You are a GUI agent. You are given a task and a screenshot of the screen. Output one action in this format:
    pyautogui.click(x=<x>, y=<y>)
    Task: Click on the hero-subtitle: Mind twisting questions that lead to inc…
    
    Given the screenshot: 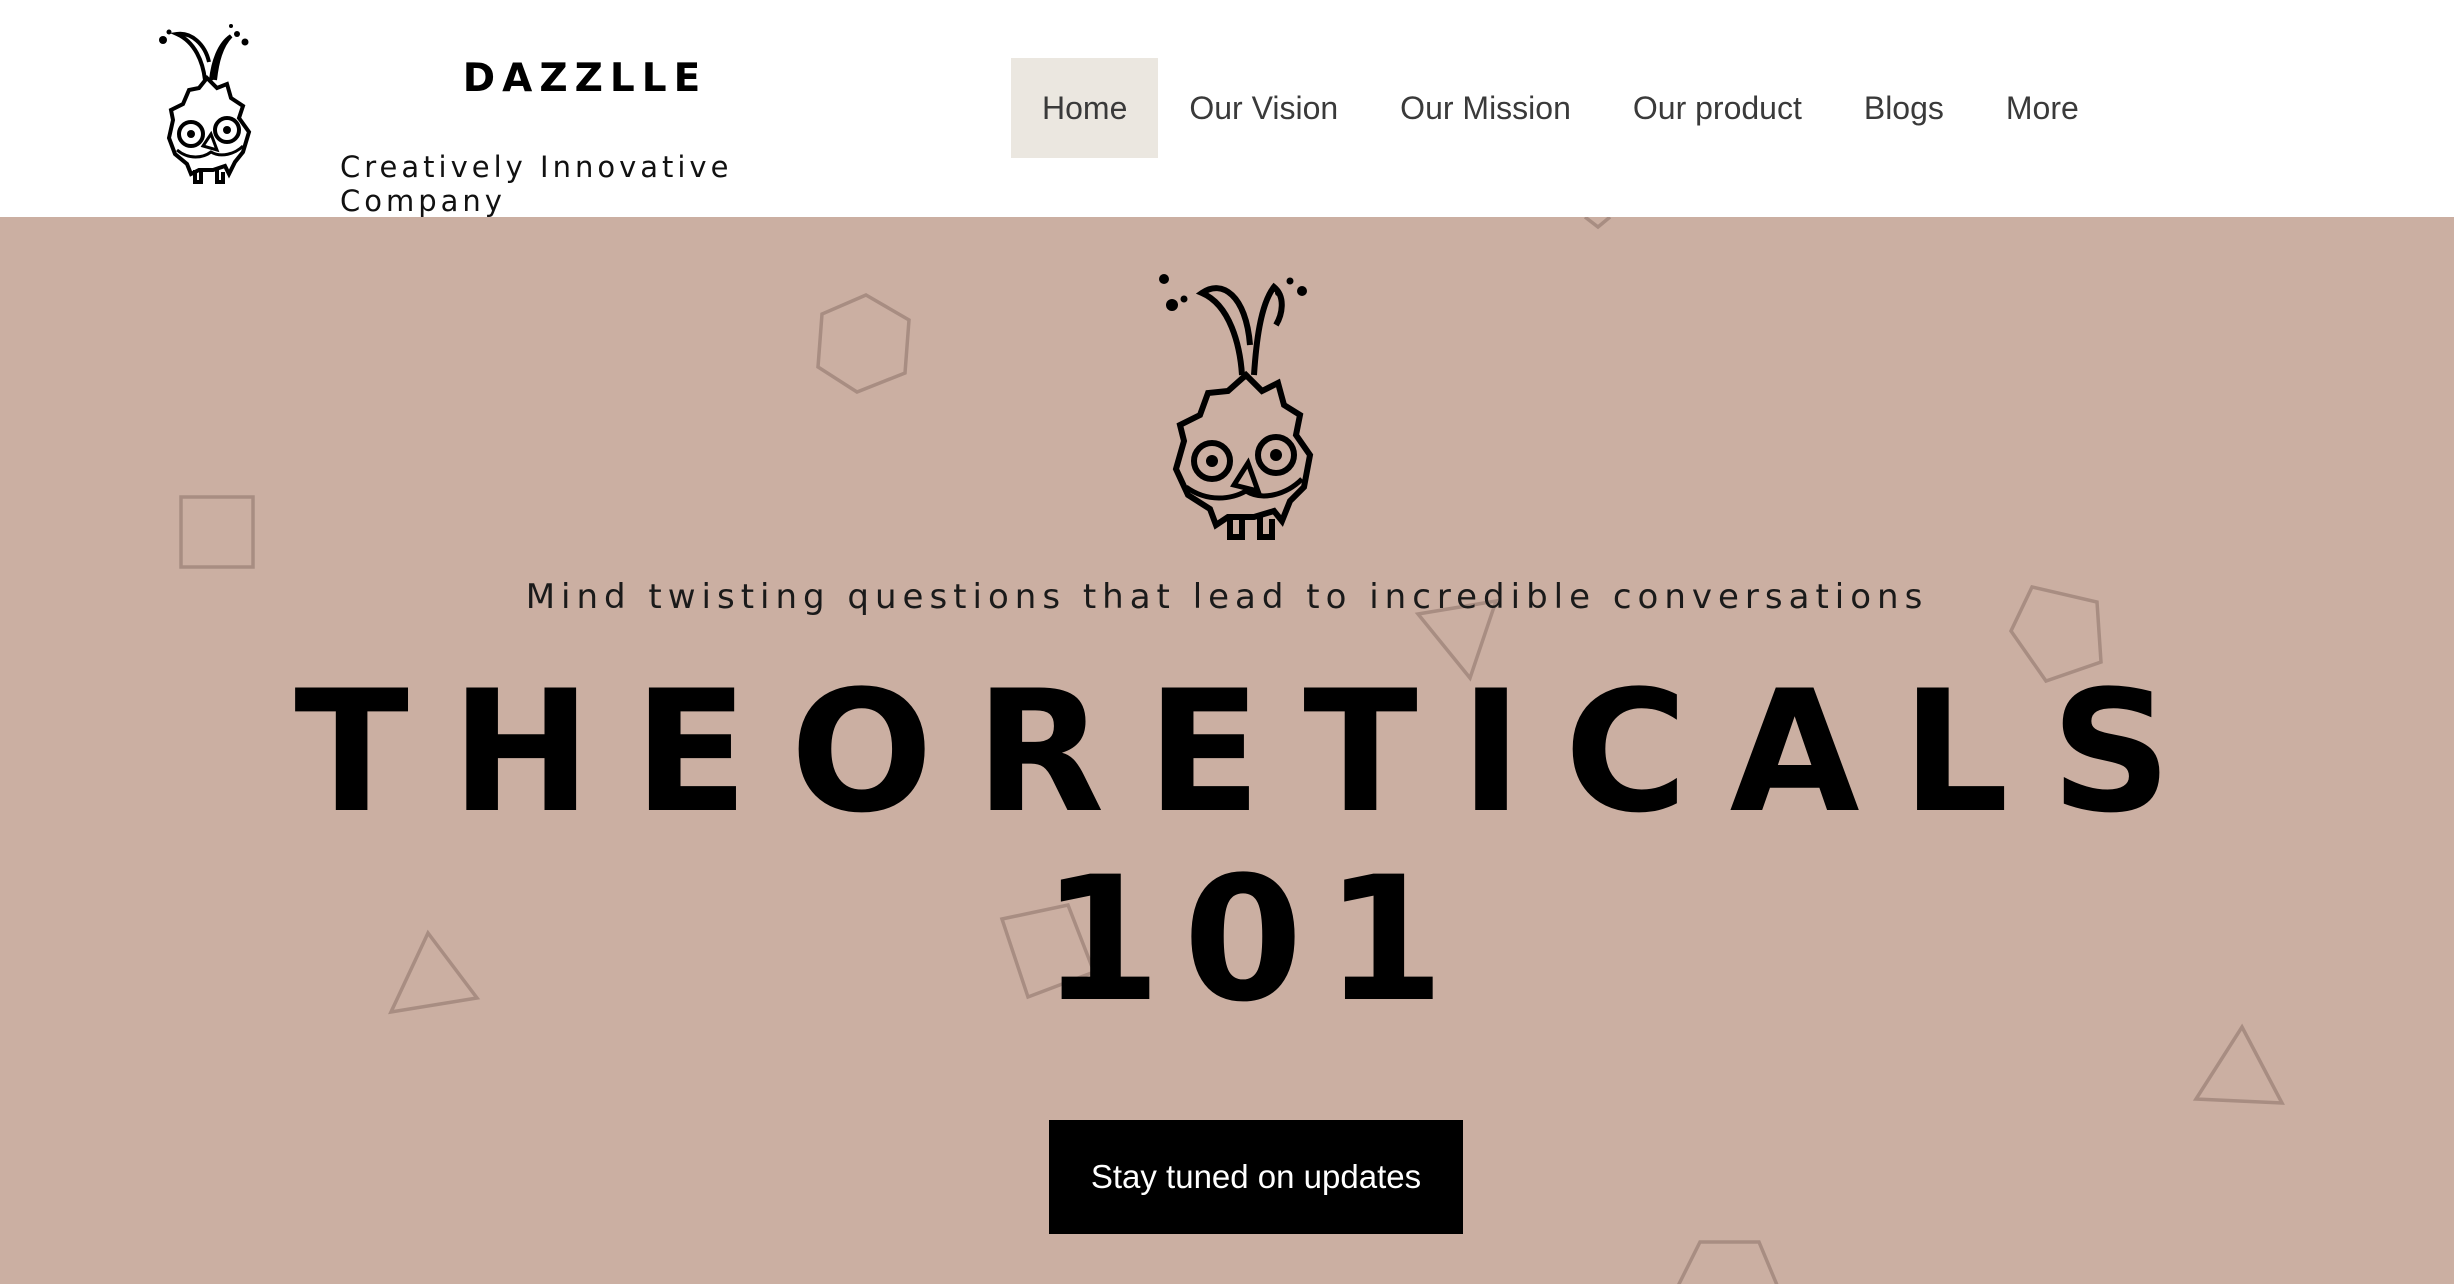 What is the action you would take?
    pyautogui.click(x=1227, y=597)
    